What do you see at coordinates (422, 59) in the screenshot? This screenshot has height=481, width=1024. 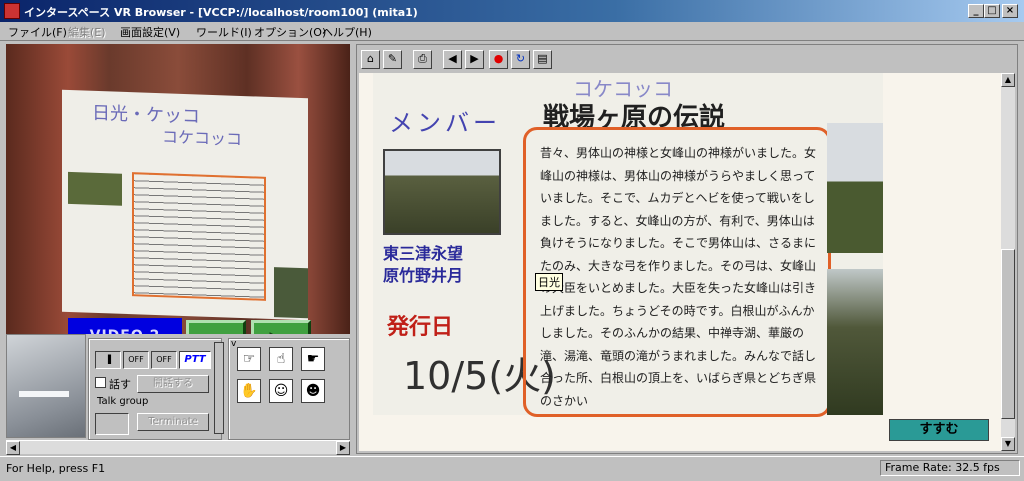 I see `print-icon: ⎙` at bounding box center [422, 59].